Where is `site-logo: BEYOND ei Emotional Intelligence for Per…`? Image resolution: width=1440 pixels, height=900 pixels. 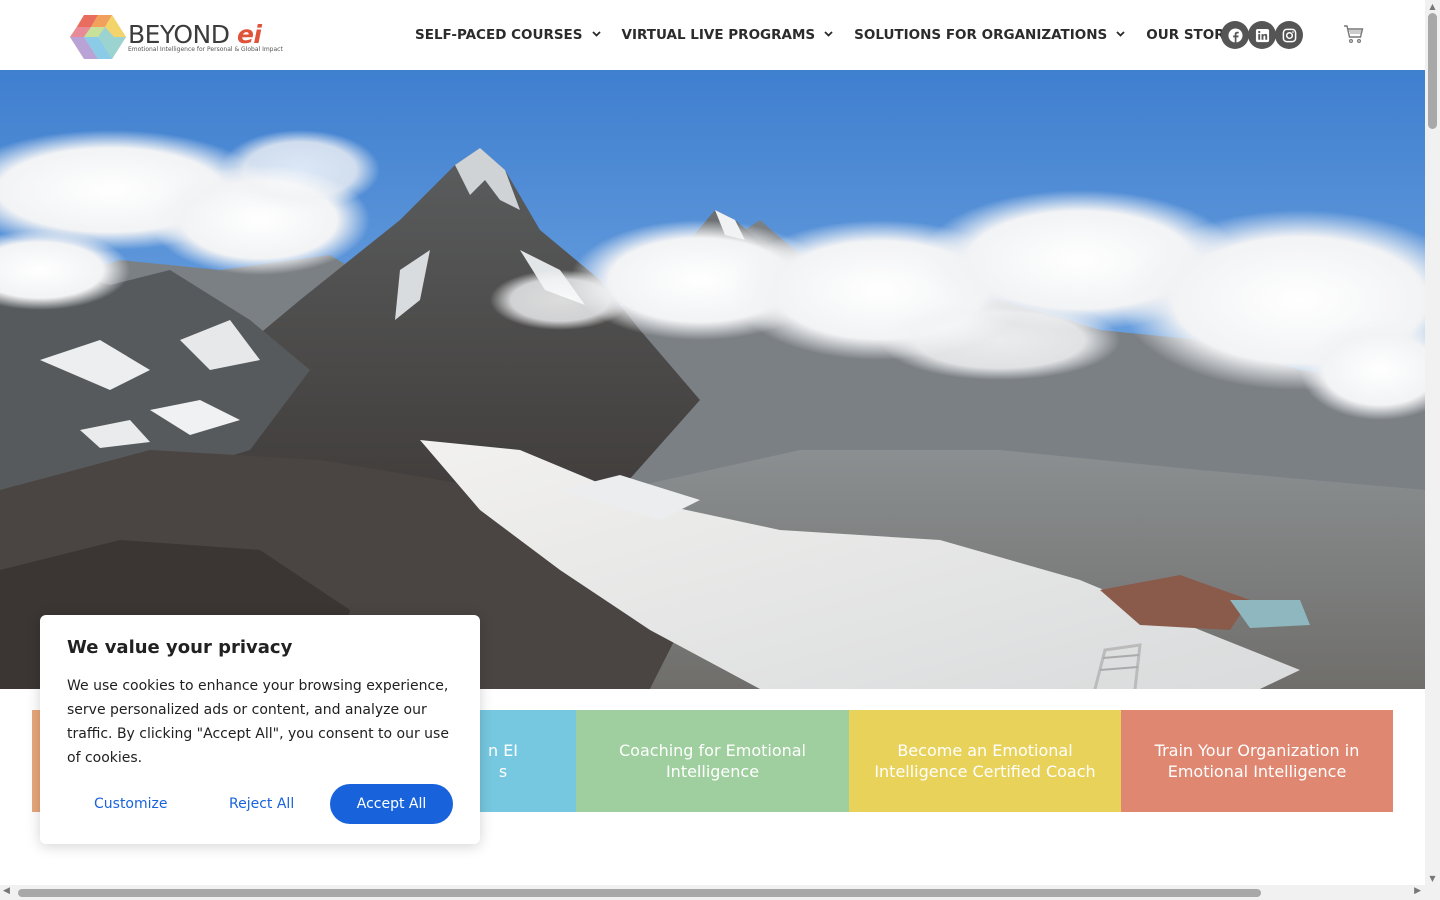 site-logo: BEYOND ei Emotional Intelligence for Per… is located at coordinates (176, 37).